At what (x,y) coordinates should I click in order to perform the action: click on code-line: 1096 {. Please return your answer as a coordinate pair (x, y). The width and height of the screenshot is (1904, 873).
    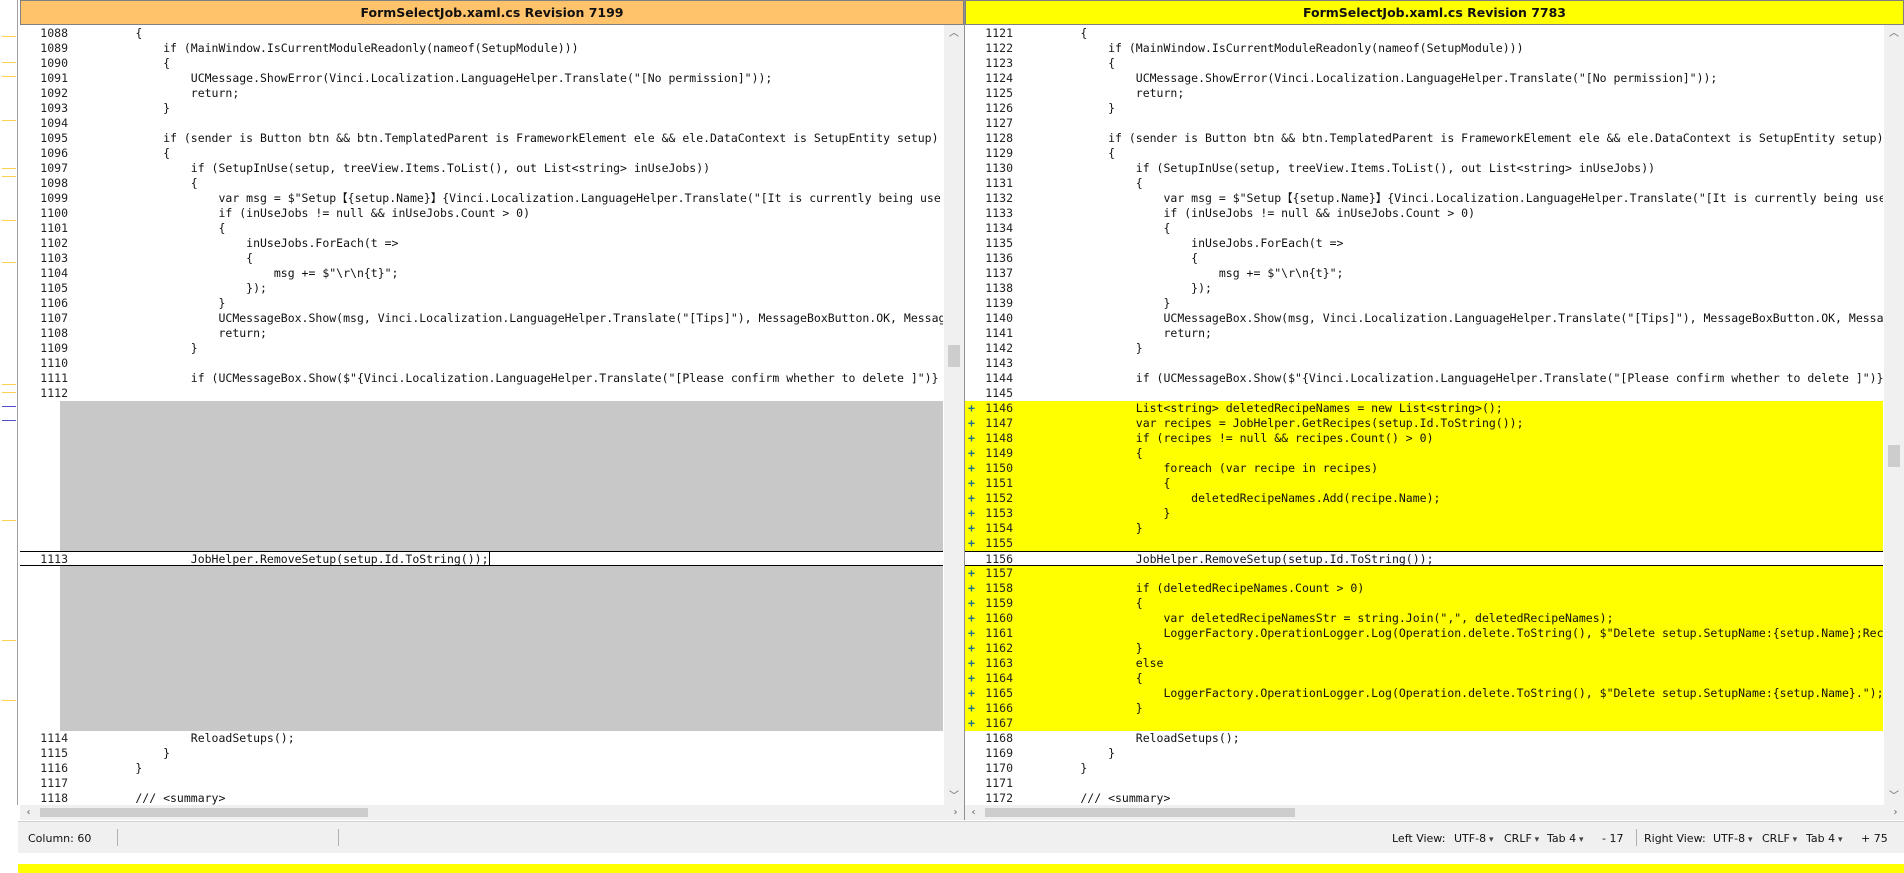
    Looking at the image, I should click on (481, 153).